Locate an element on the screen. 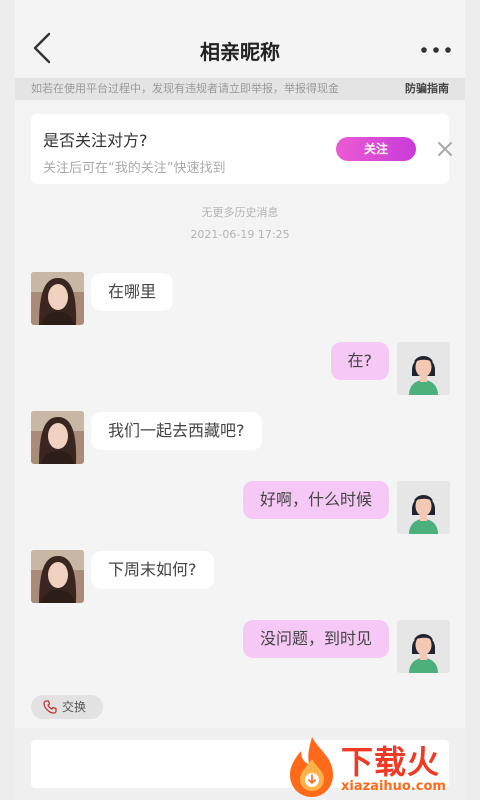 This screenshot has width=480, height=800. warning-bar: 如若在使用平台过程中，发现有违规者请立即举报，举报得现金 防骗指南 is located at coordinates (240, 89).